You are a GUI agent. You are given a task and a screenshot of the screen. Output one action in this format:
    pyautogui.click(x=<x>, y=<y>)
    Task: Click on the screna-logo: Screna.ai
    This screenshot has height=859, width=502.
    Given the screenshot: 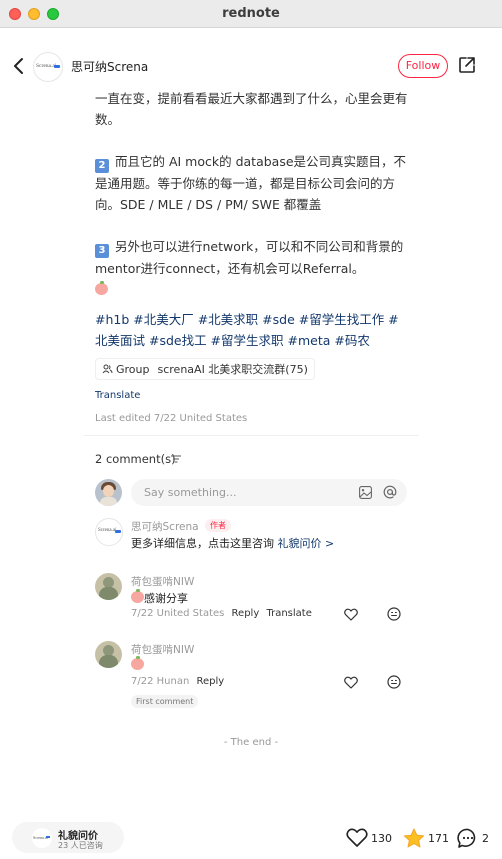 What is the action you would take?
    pyautogui.click(x=42, y=838)
    